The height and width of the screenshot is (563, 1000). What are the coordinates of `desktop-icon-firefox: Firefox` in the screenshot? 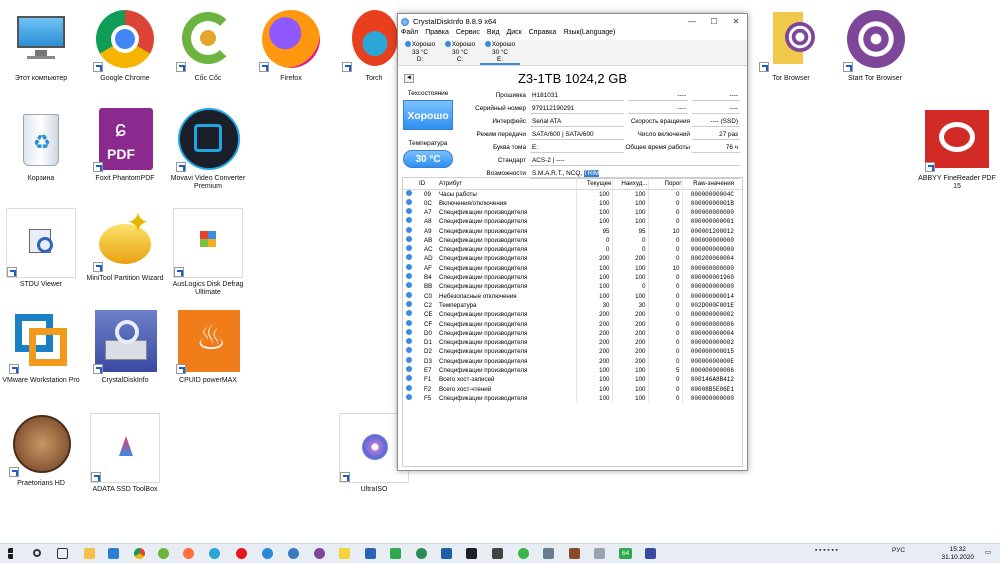 It's located at (291, 45).